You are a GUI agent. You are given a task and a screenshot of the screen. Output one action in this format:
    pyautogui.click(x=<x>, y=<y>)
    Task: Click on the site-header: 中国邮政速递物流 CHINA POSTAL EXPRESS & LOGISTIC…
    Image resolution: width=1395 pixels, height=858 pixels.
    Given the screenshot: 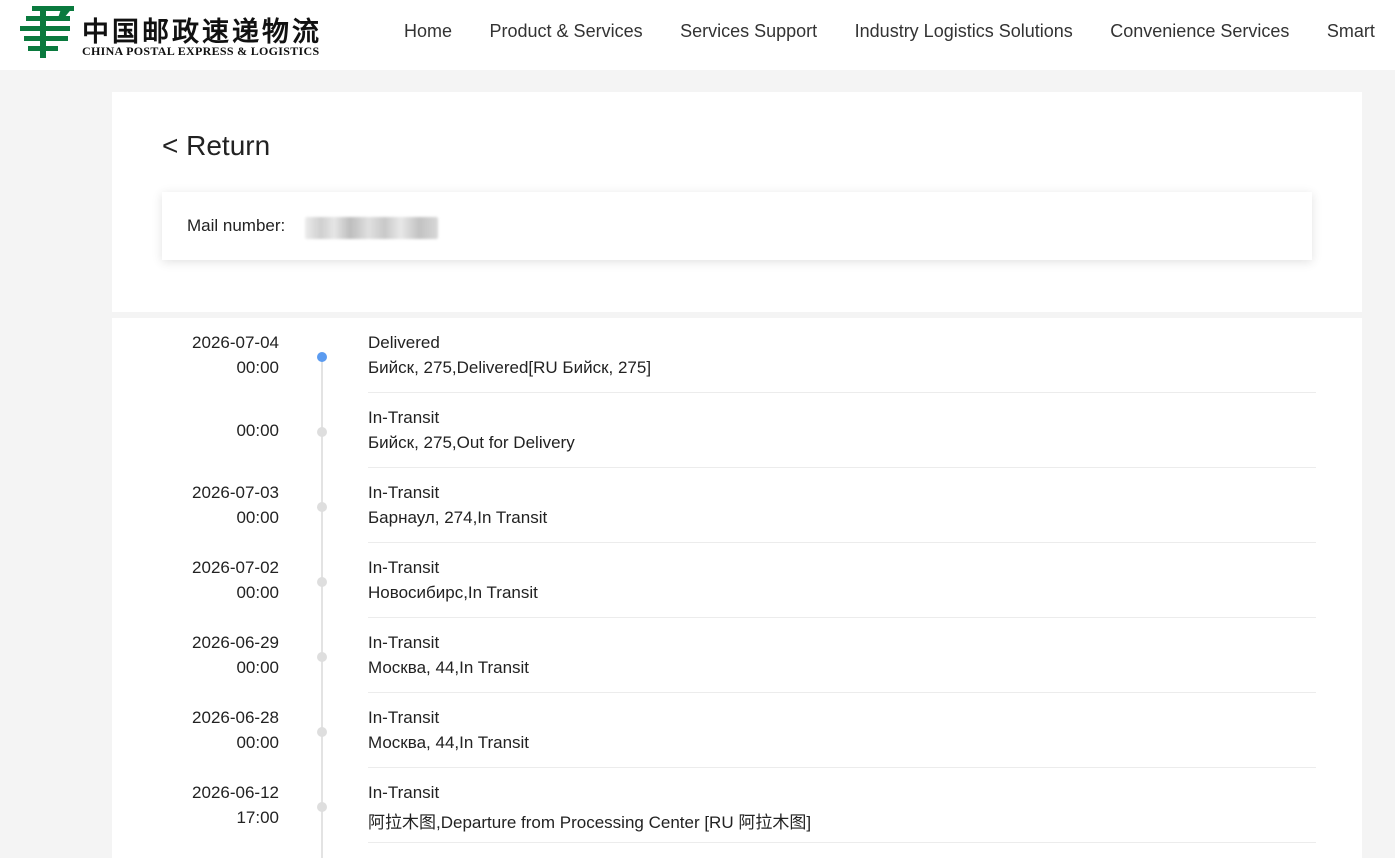 What is the action you would take?
    pyautogui.click(x=697, y=35)
    